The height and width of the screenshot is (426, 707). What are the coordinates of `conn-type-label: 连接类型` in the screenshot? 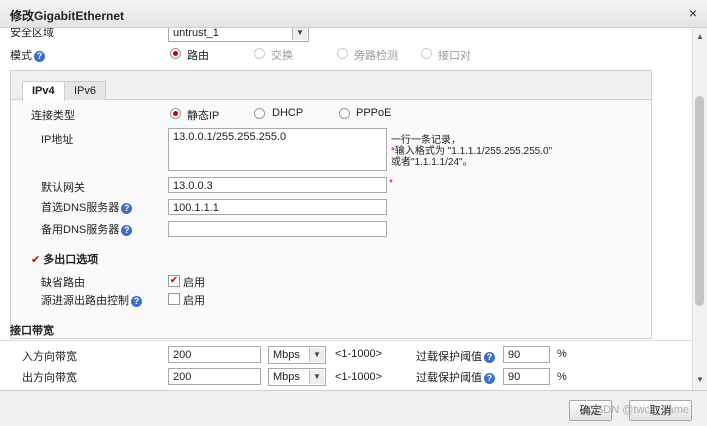 It's located at (53, 116).